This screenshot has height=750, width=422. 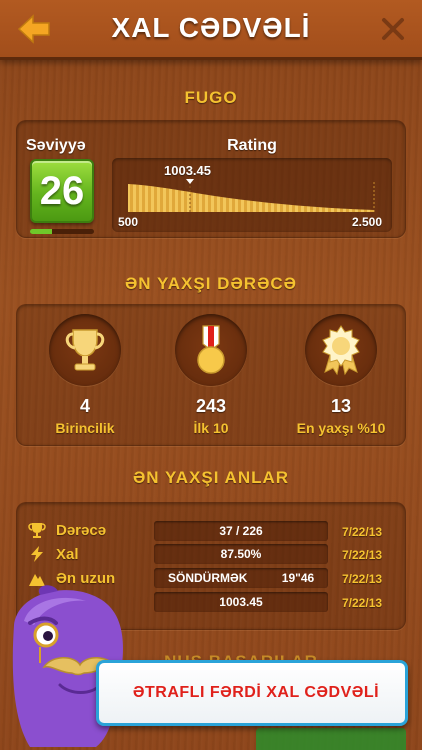 I want to click on first-places-value: 4, so click(x=84, y=406).